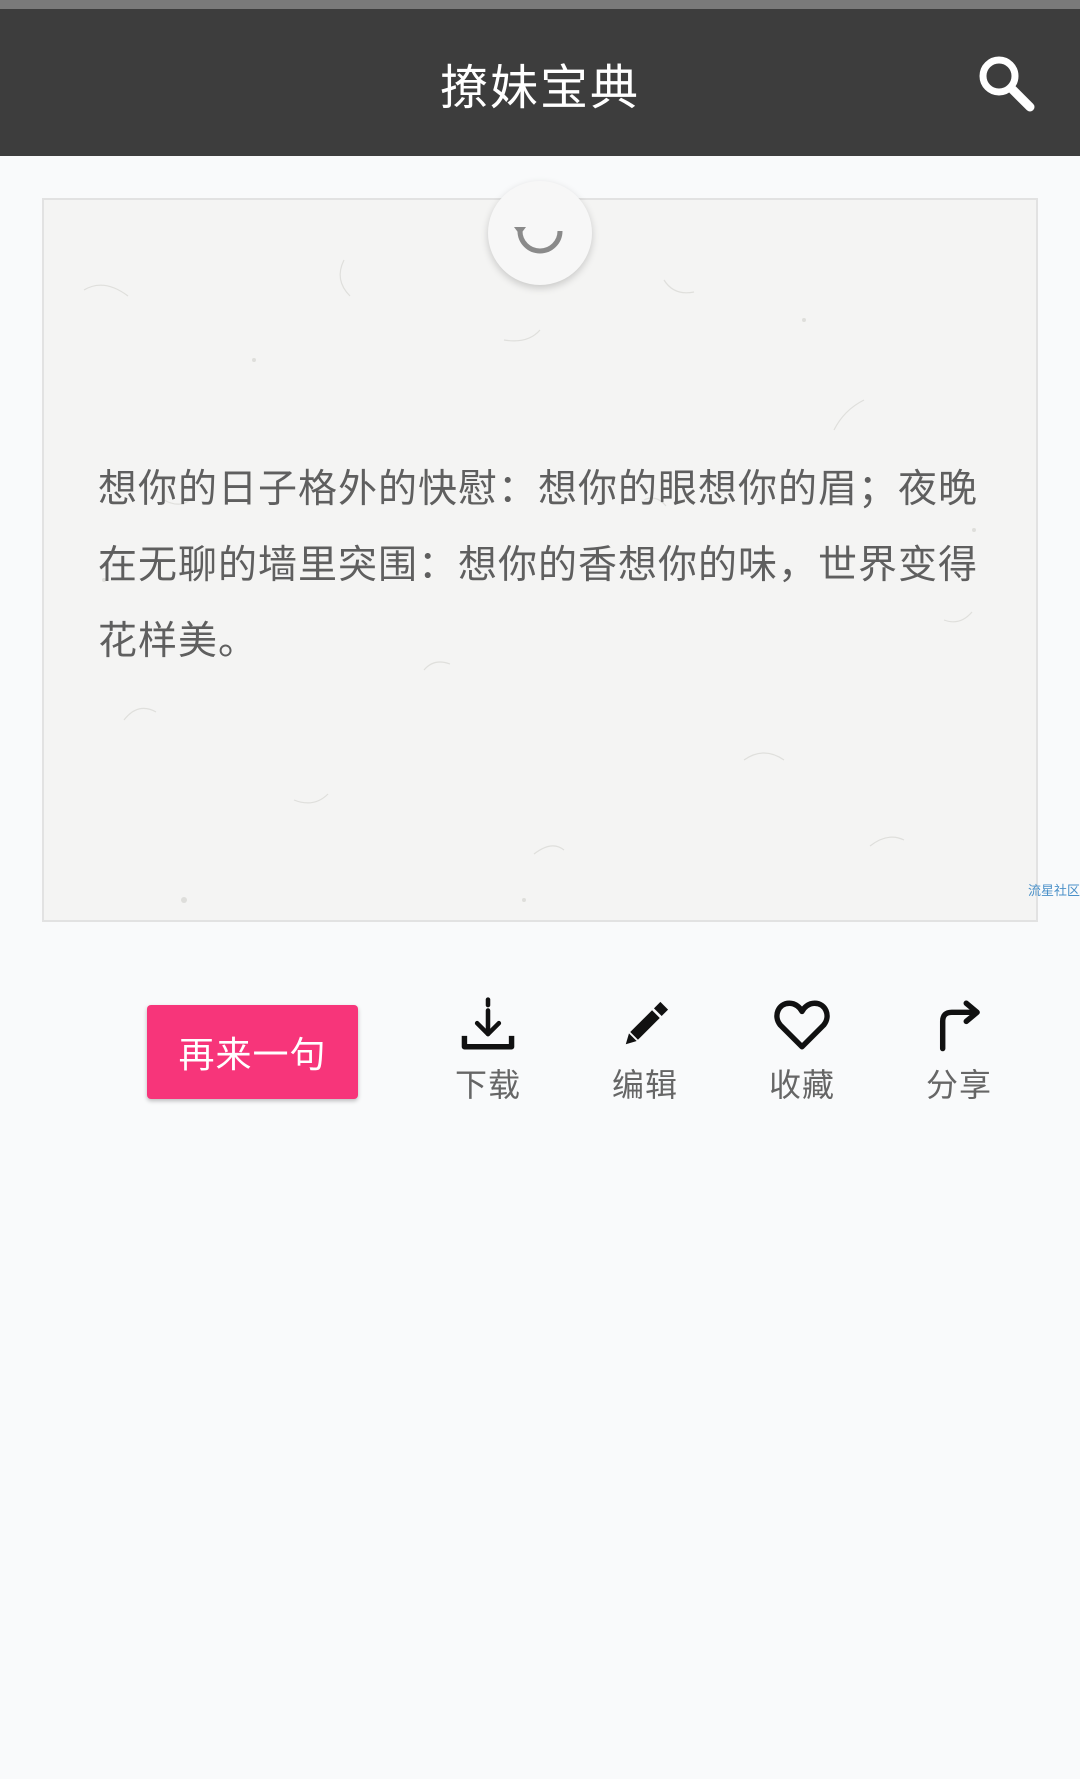 The width and height of the screenshot is (1080, 1779). What do you see at coordinates (801, 1085) in the screenshot?
I see `favorite-label: 收藏` at bounding box center [801, 1085].